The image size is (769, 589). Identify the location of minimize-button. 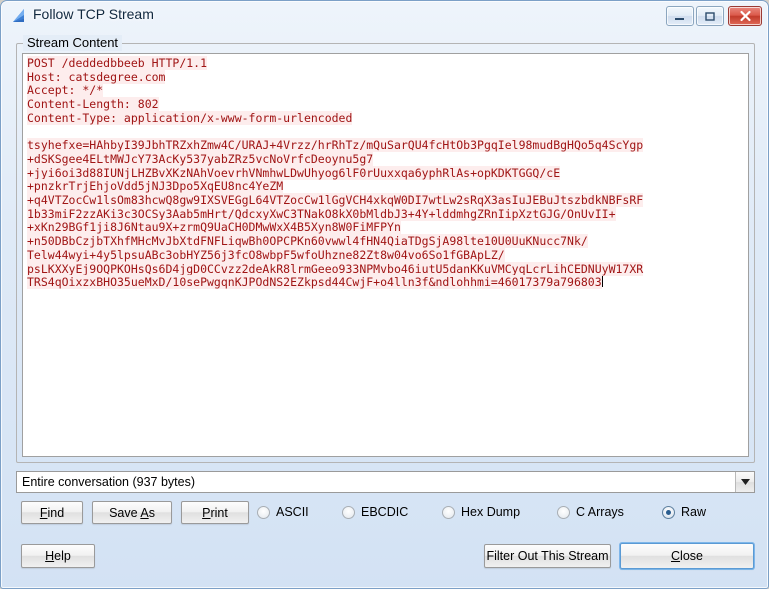
(680, 16).